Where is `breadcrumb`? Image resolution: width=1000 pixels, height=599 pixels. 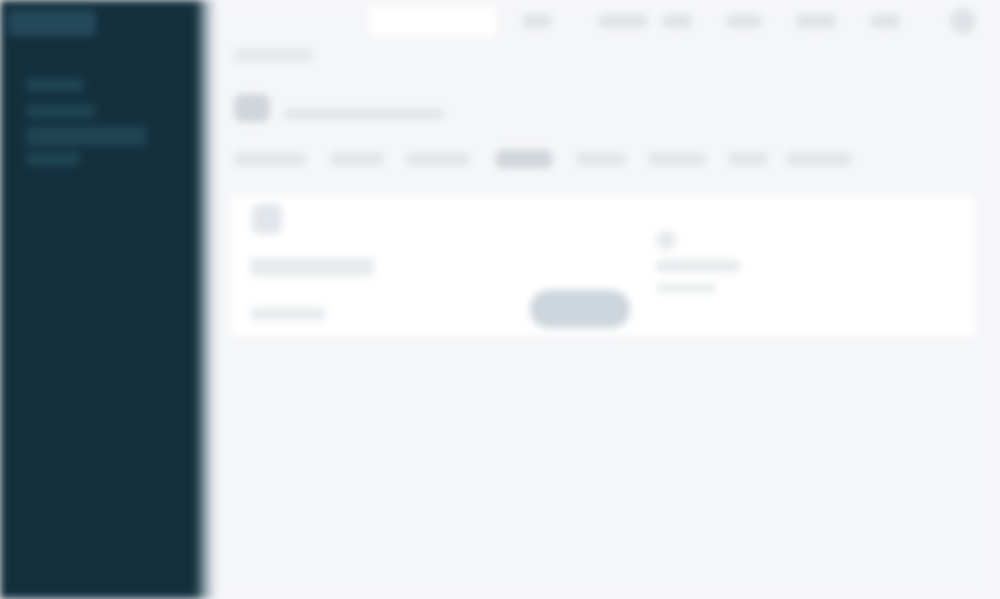 breadcrumb is located at coordinates (274, 55).